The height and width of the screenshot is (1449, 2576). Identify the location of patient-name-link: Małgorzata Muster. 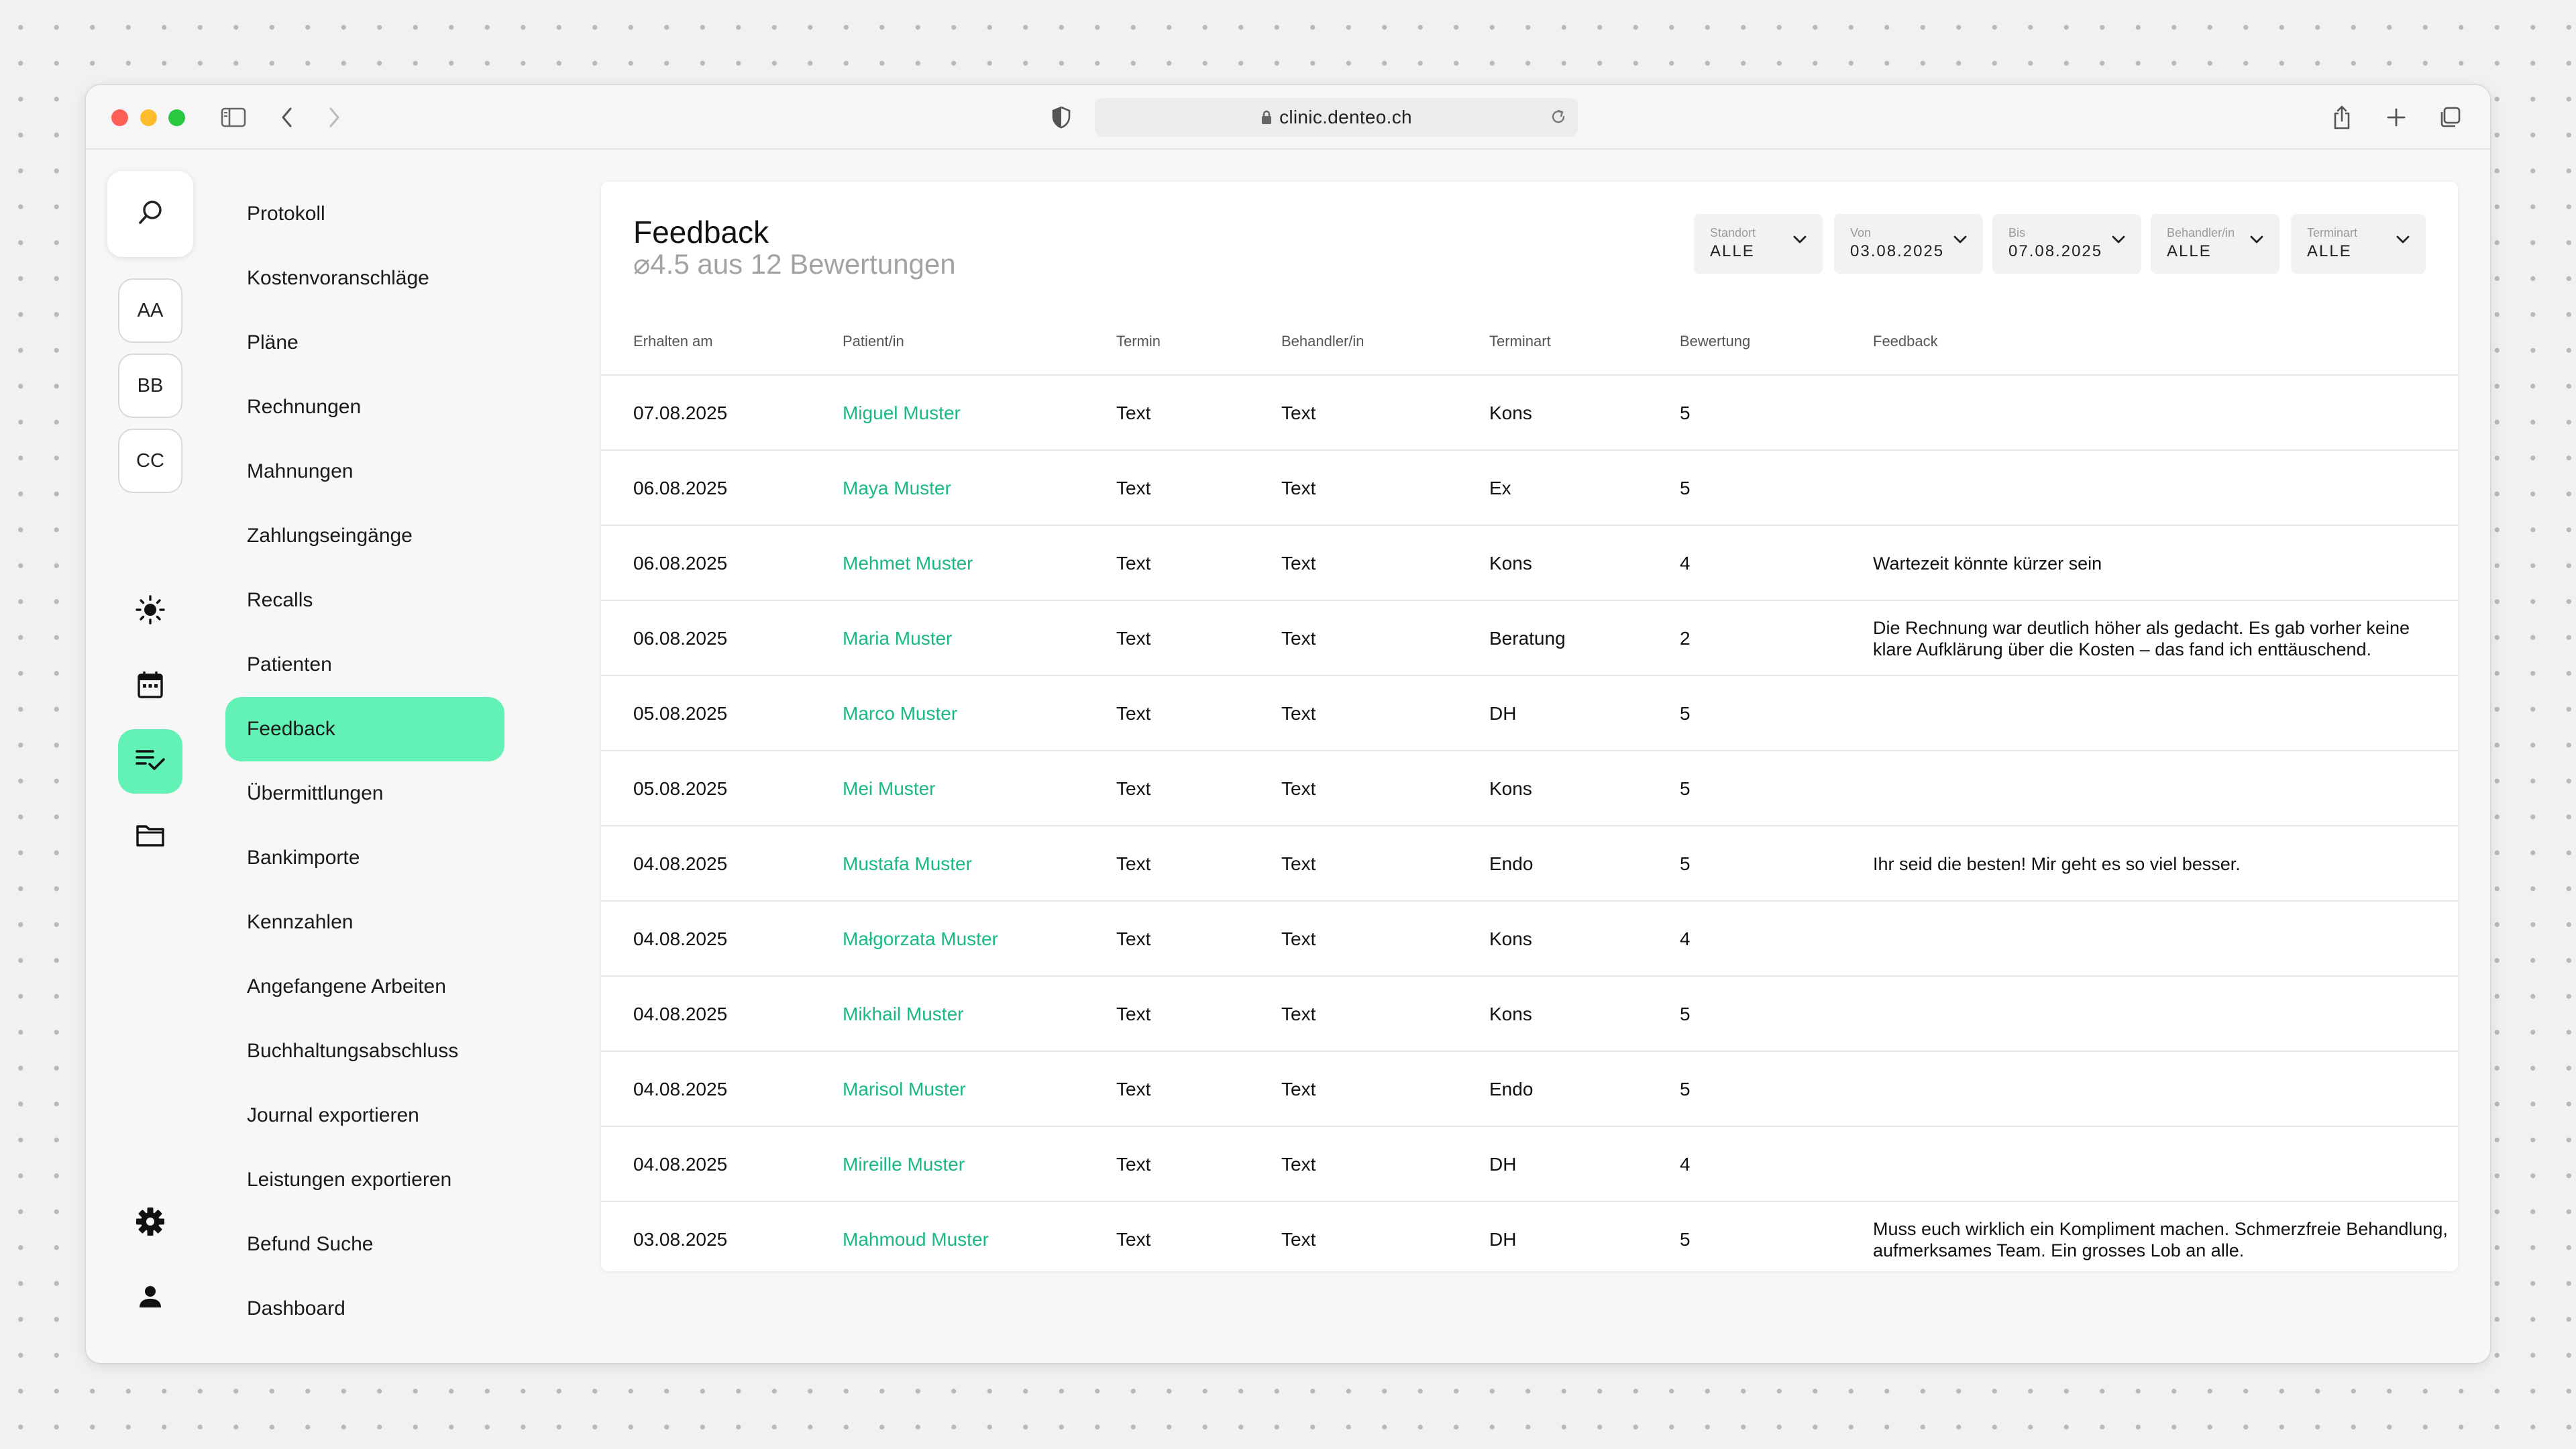
(920, 939).